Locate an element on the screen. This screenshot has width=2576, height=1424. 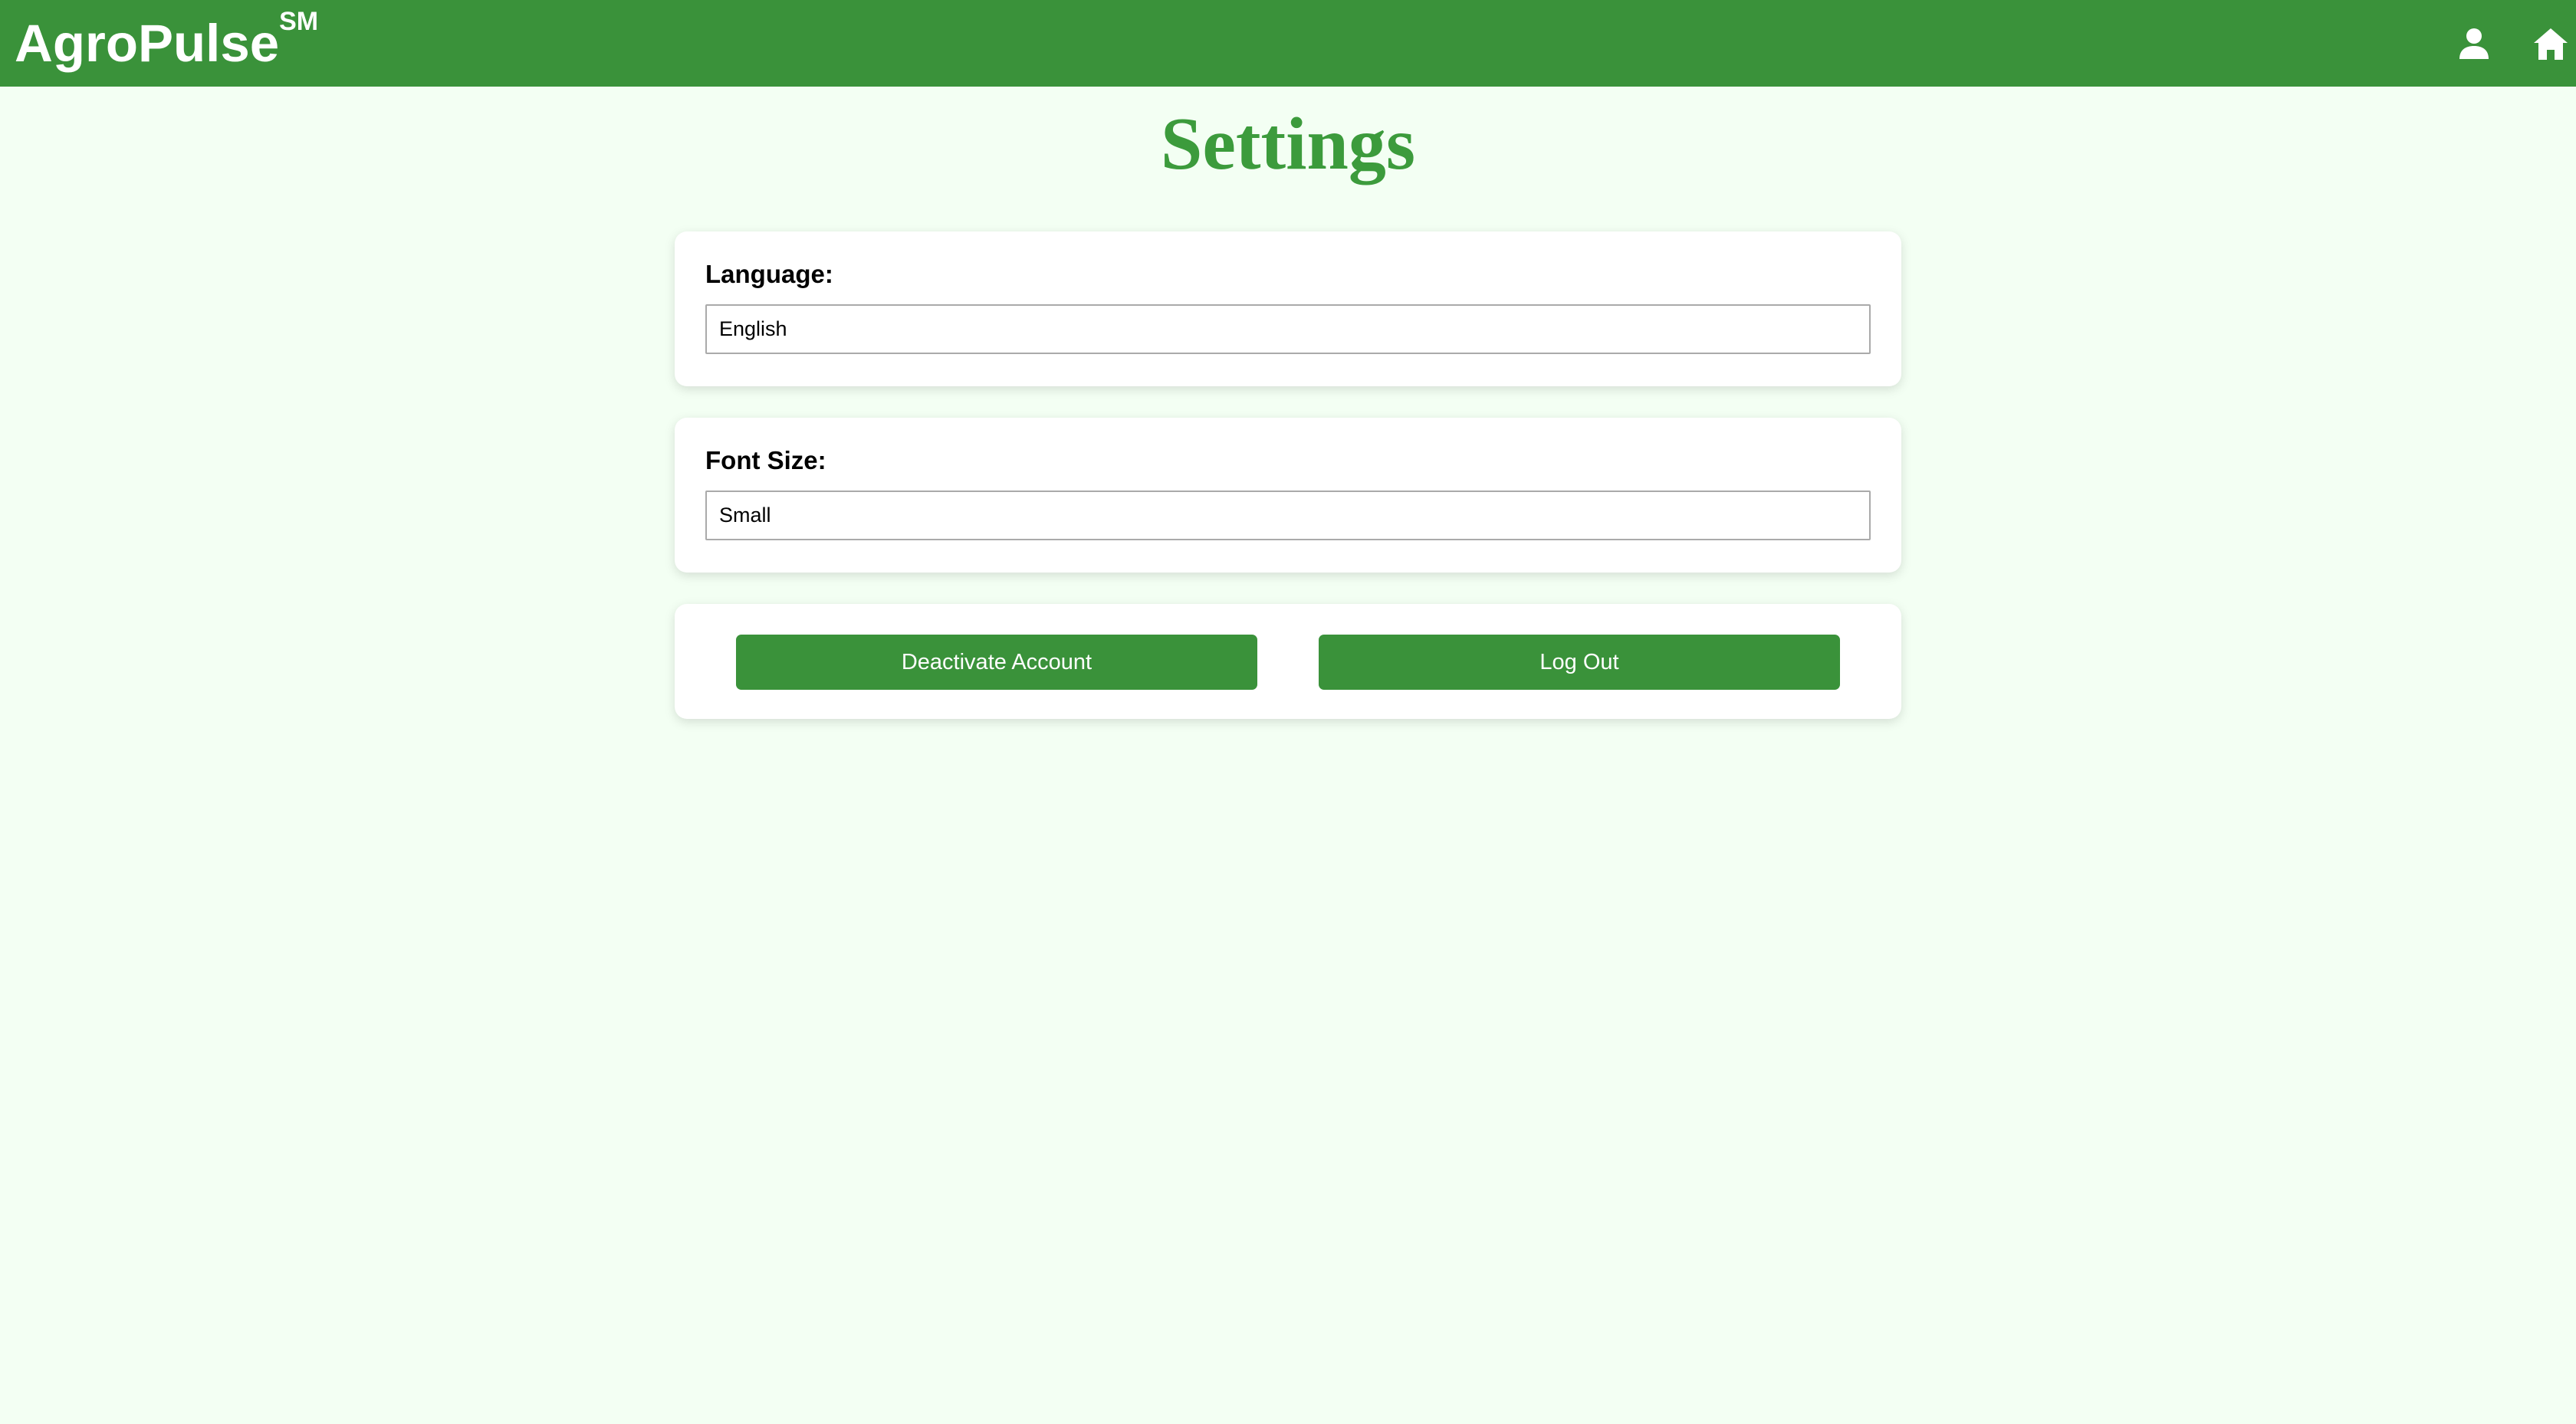
font-size-input is located at coordinates (1288, 515).